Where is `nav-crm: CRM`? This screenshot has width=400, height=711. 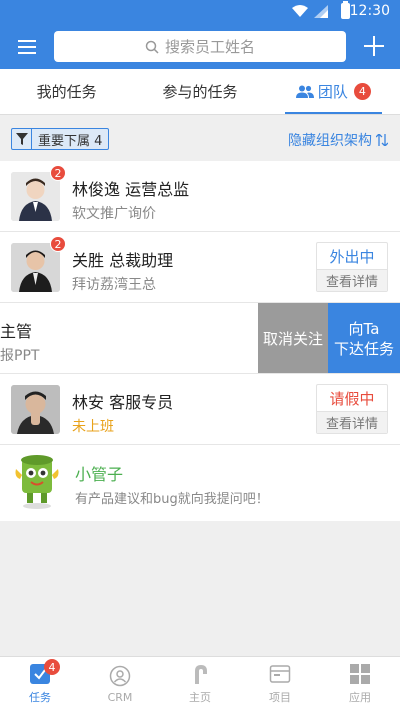 nav-crm: CRM is located at coordinates (120, 684).